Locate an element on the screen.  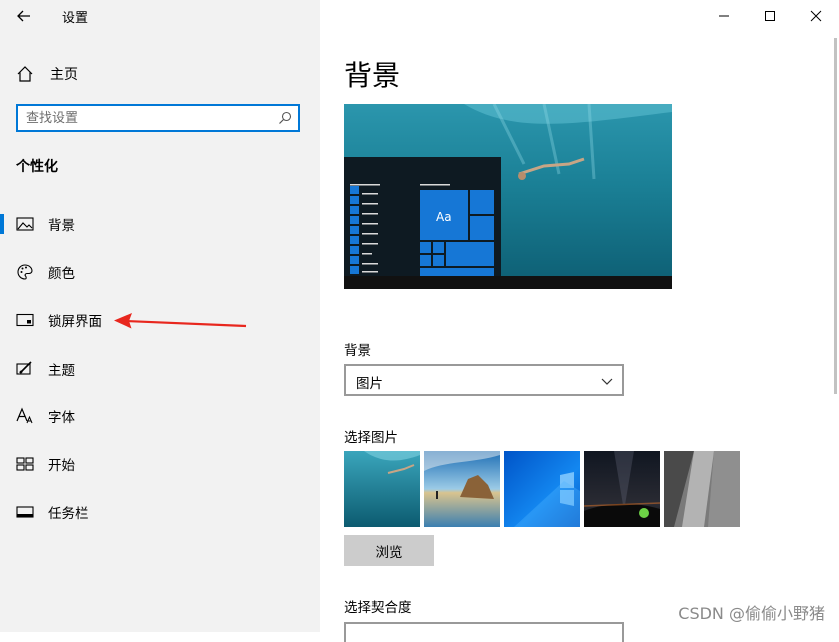
preview-image: Aa is located at coordinates (508, 196).